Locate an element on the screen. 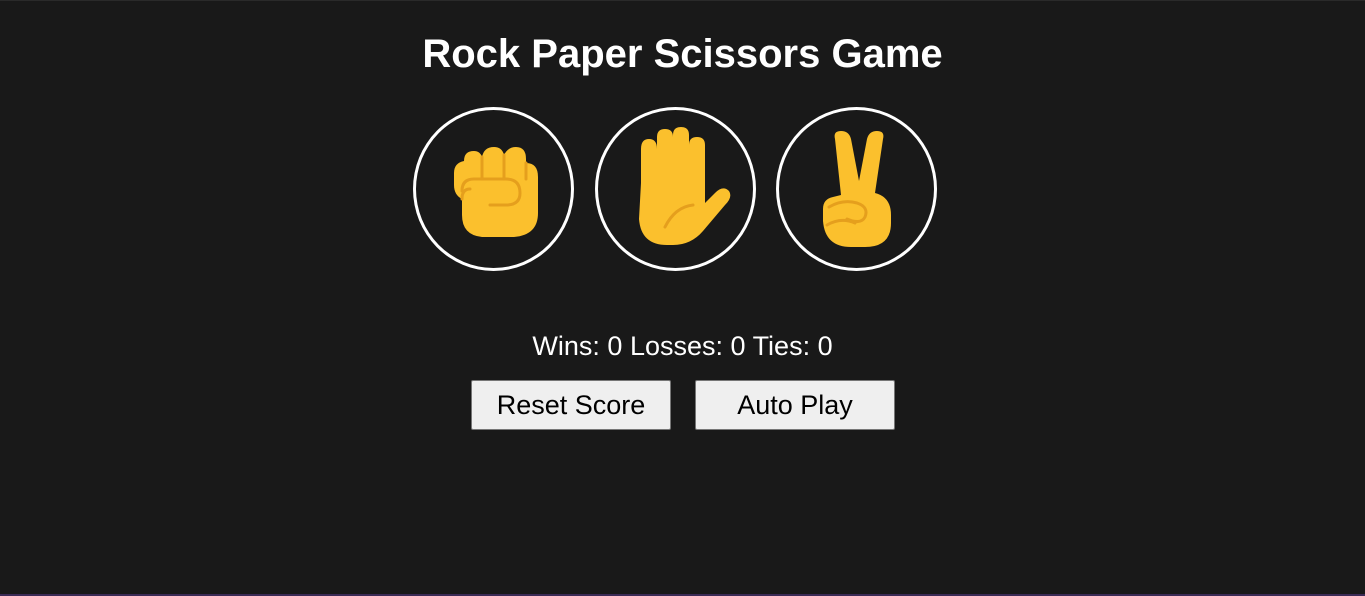  move-buttons is located at coordinates (683, 189).